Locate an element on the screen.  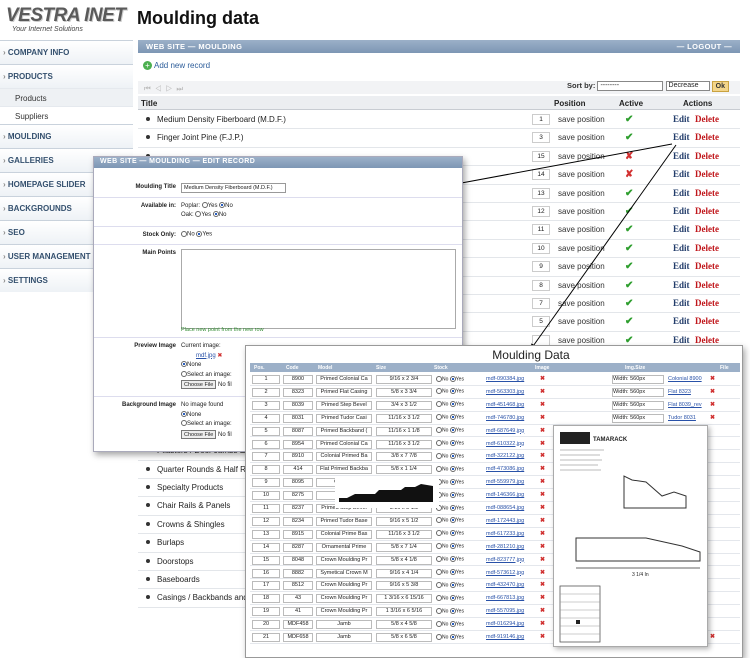
image-link: mdf-573612.jpg is located at coordinates (505, 573).